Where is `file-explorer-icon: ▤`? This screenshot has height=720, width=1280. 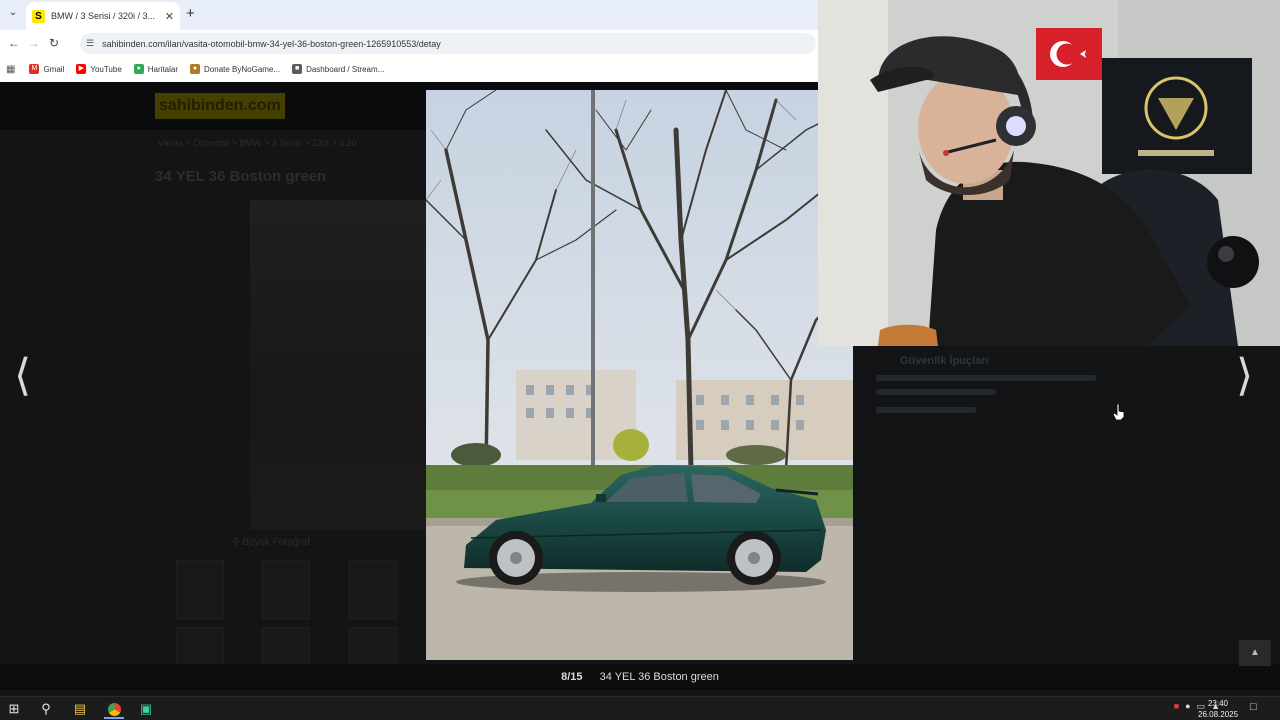 file-explorer-icon: ▤ is located at coordinates (80, 709).